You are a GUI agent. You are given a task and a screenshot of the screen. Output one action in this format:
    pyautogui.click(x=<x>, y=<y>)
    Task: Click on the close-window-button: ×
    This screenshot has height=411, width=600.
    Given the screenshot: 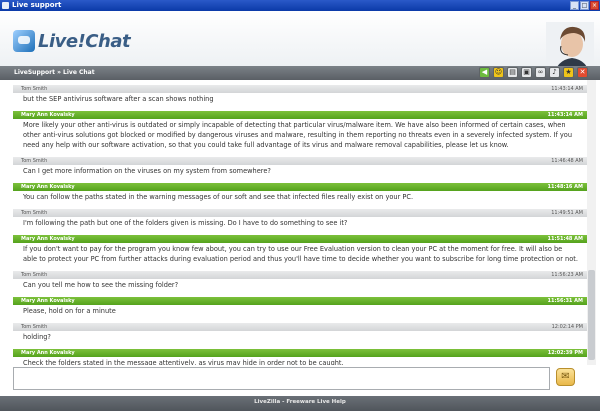 What is the action you would take?
    pyautogui.click(x=594, y=5)
    